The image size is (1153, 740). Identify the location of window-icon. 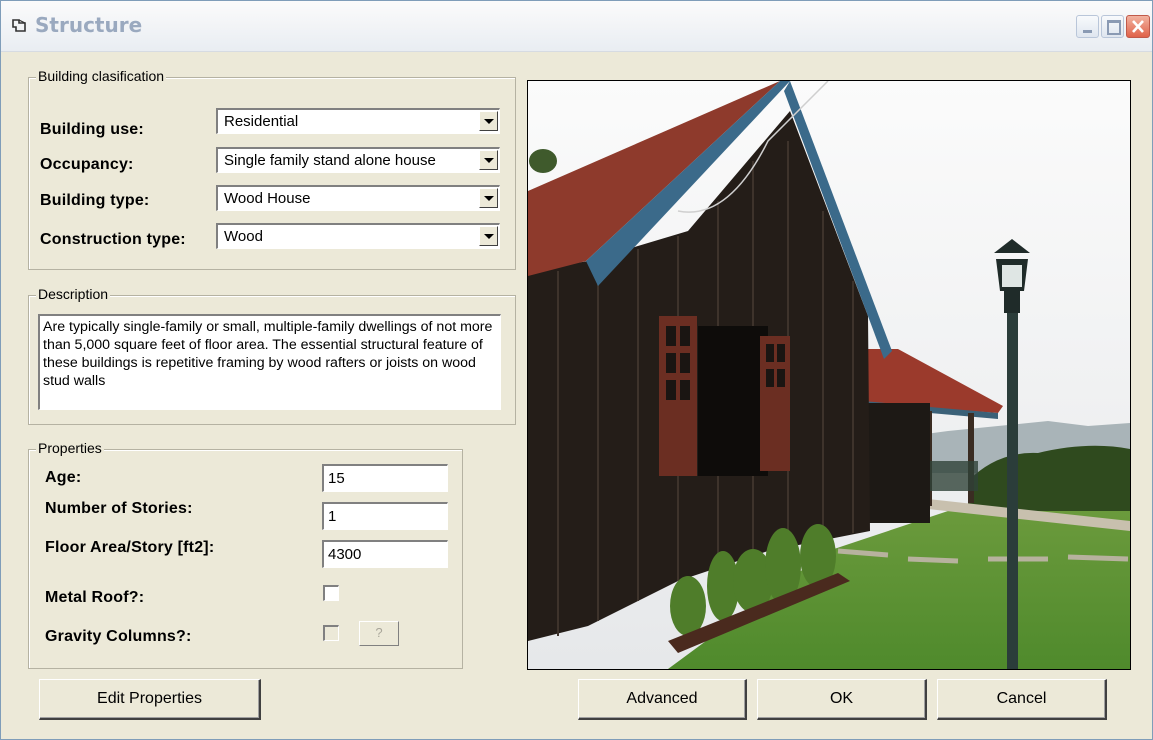
(19, 25).